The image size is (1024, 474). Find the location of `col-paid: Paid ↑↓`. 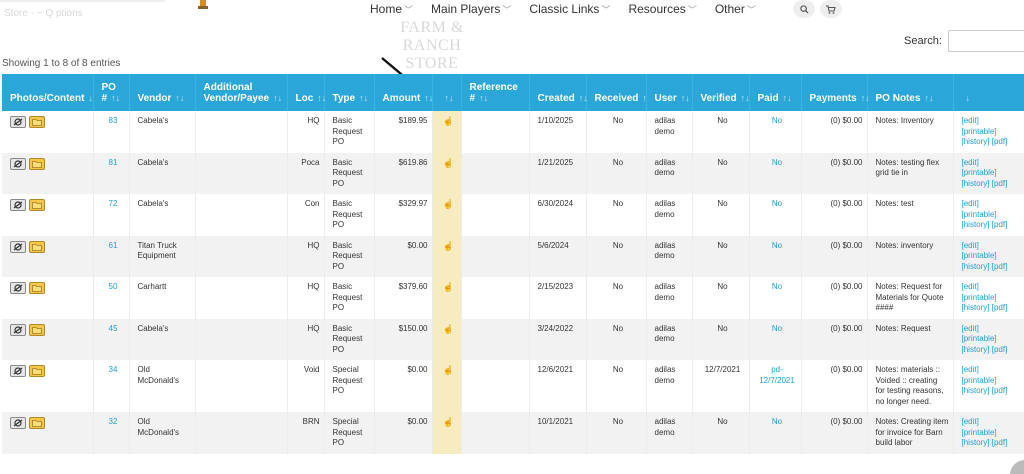

col-paid: Paid ↑↓ is located at coordinates (775, 92).